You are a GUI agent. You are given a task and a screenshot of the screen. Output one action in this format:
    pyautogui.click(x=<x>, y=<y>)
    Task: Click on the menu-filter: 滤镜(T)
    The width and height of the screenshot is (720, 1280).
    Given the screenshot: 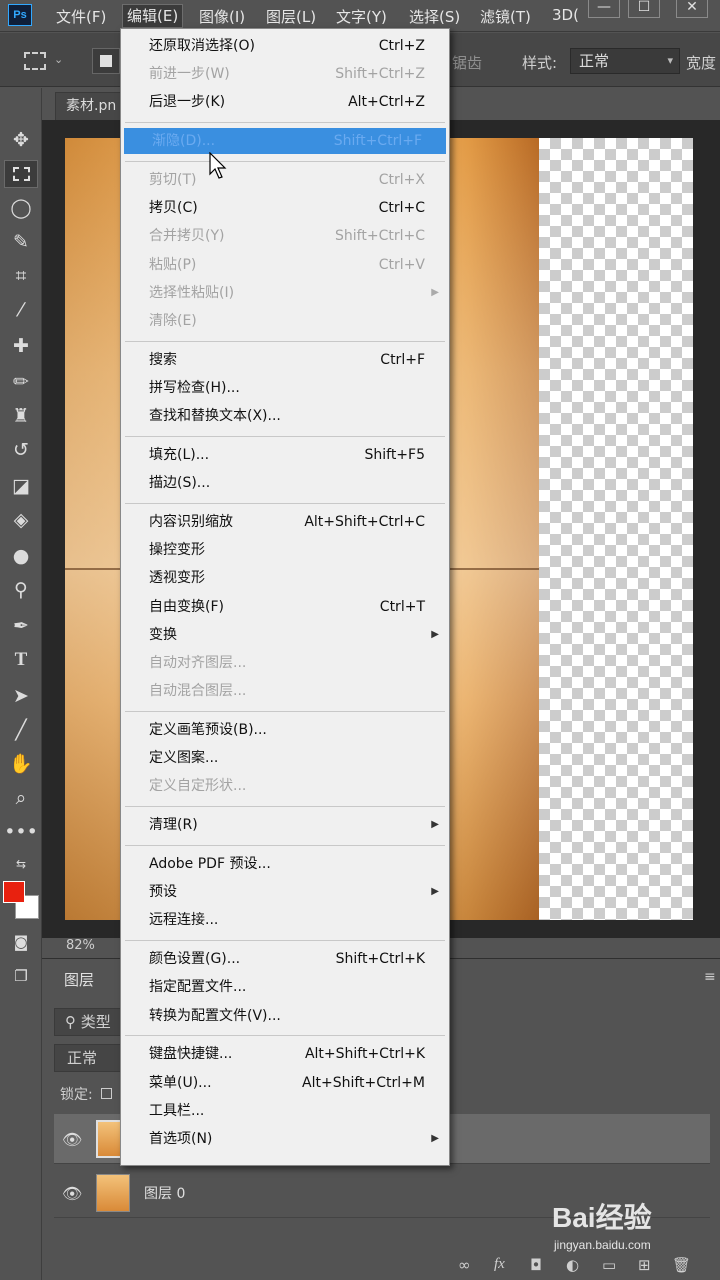 What is the action you would take?
    pyautogui.click(x=505, y=16)
    